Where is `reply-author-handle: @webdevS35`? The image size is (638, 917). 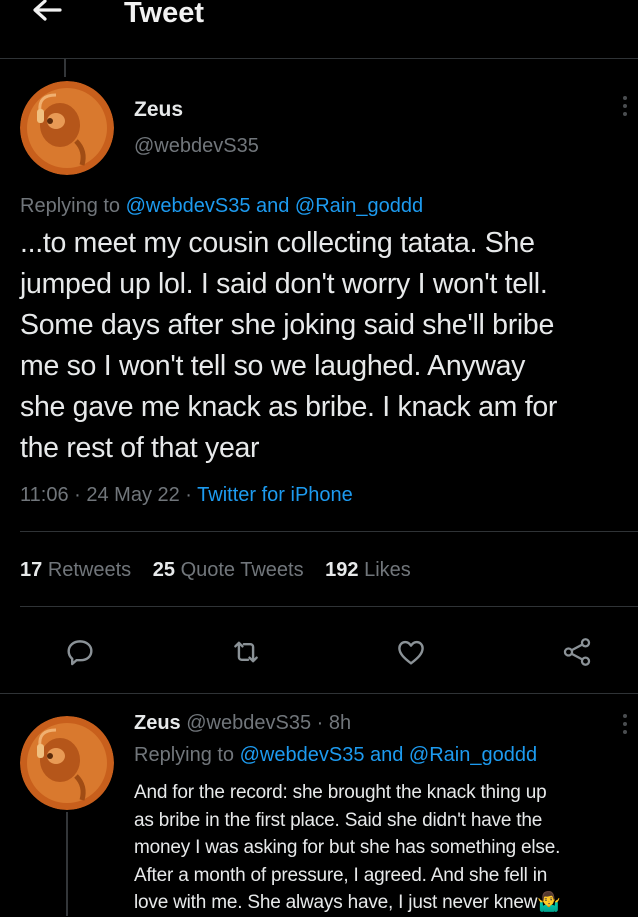 reply-author-handle: @webdevS35 is located at coordinates (248, 723).